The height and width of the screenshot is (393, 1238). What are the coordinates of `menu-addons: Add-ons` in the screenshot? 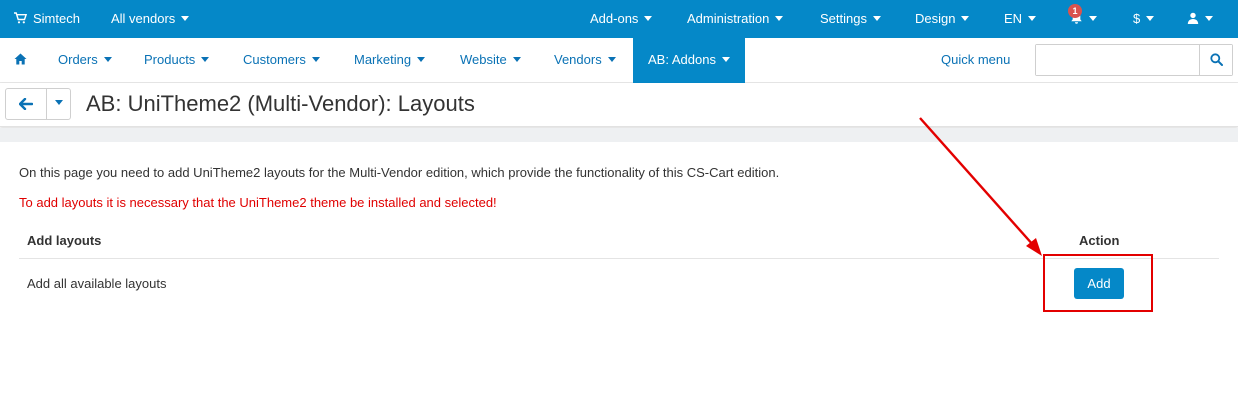 It's located at (621, 19).